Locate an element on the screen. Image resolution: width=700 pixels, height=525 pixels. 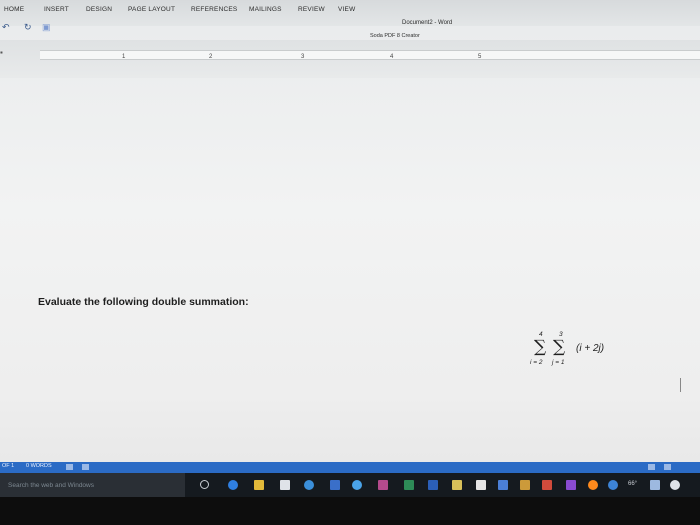
undo-icon: ↶ is located at coordinates (6, 27).